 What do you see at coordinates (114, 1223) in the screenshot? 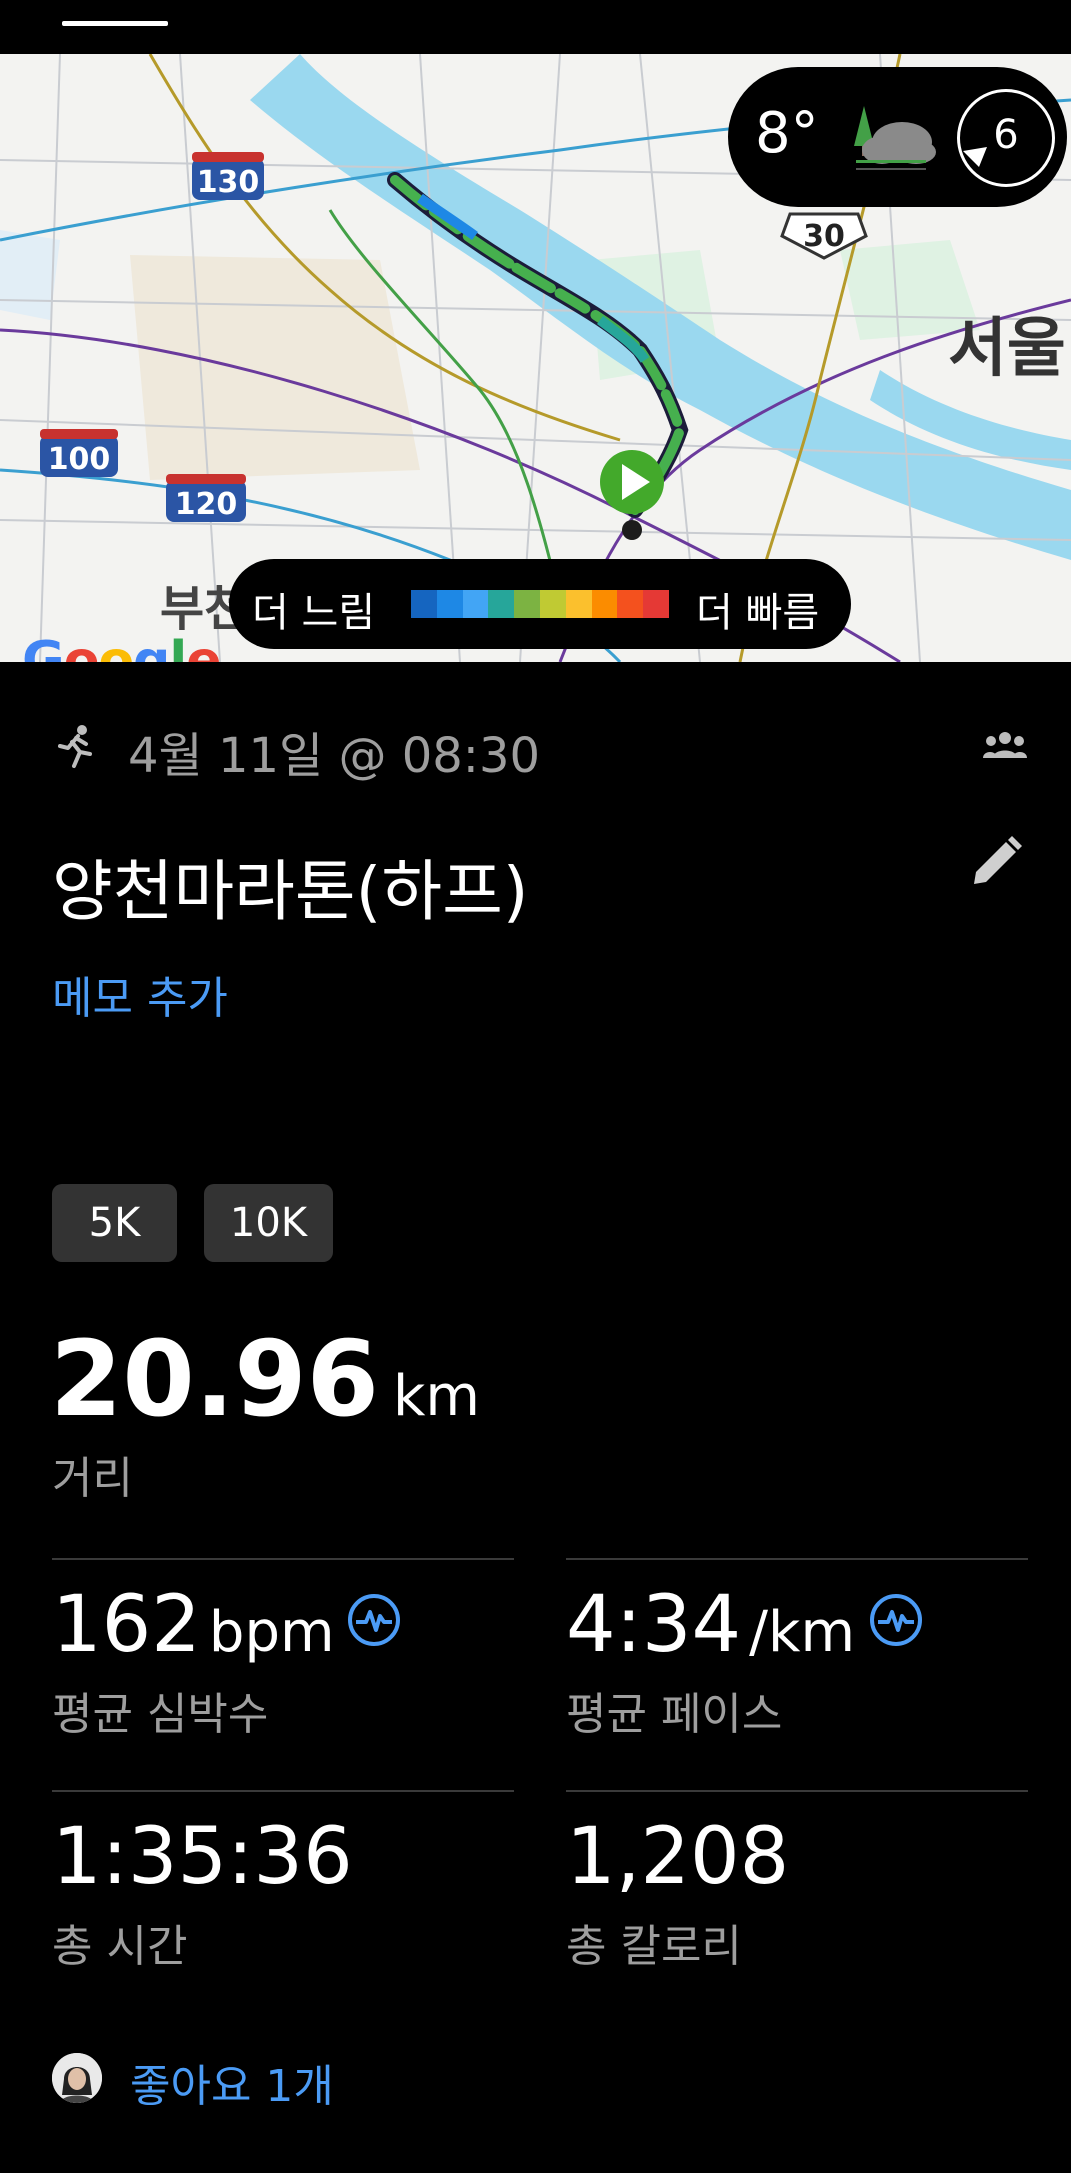
I see `chip-5k: 5K` at bounding box center [114, 1223].